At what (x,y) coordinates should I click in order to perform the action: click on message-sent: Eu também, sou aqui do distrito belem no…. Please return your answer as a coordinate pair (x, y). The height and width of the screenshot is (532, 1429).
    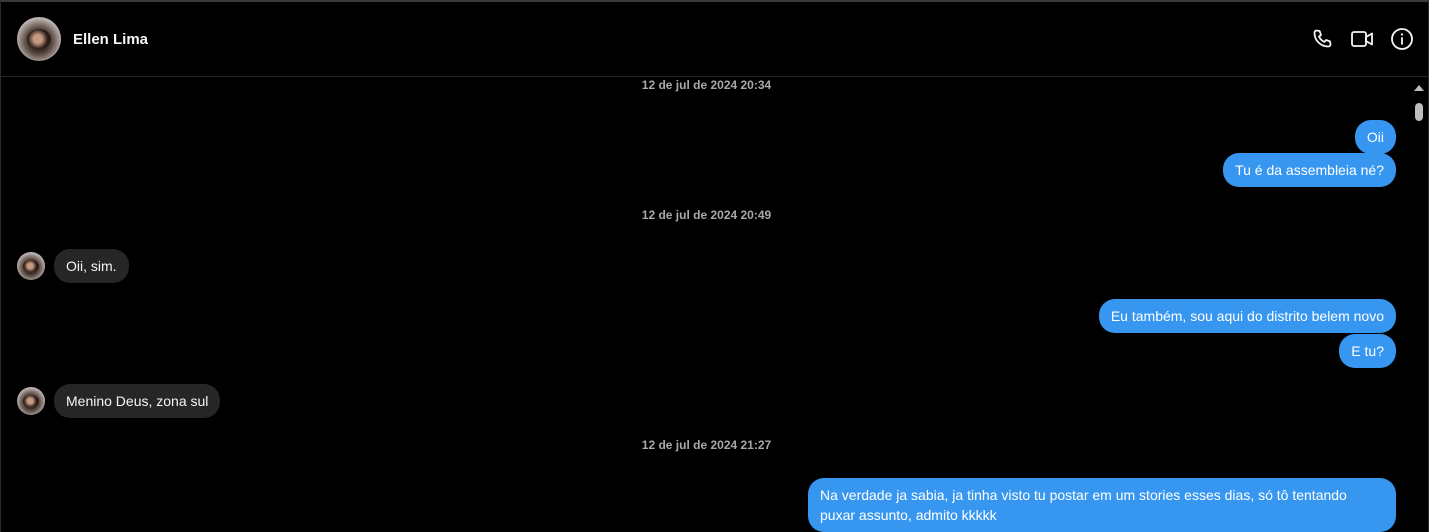
    Looking at the image, I should click on (1247, 316).